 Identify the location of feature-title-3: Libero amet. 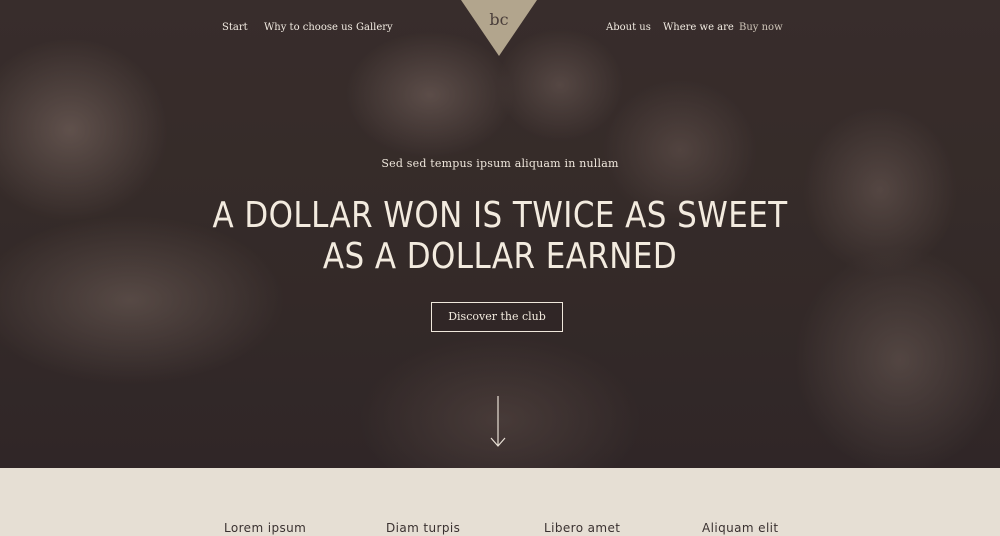
(582, 528).